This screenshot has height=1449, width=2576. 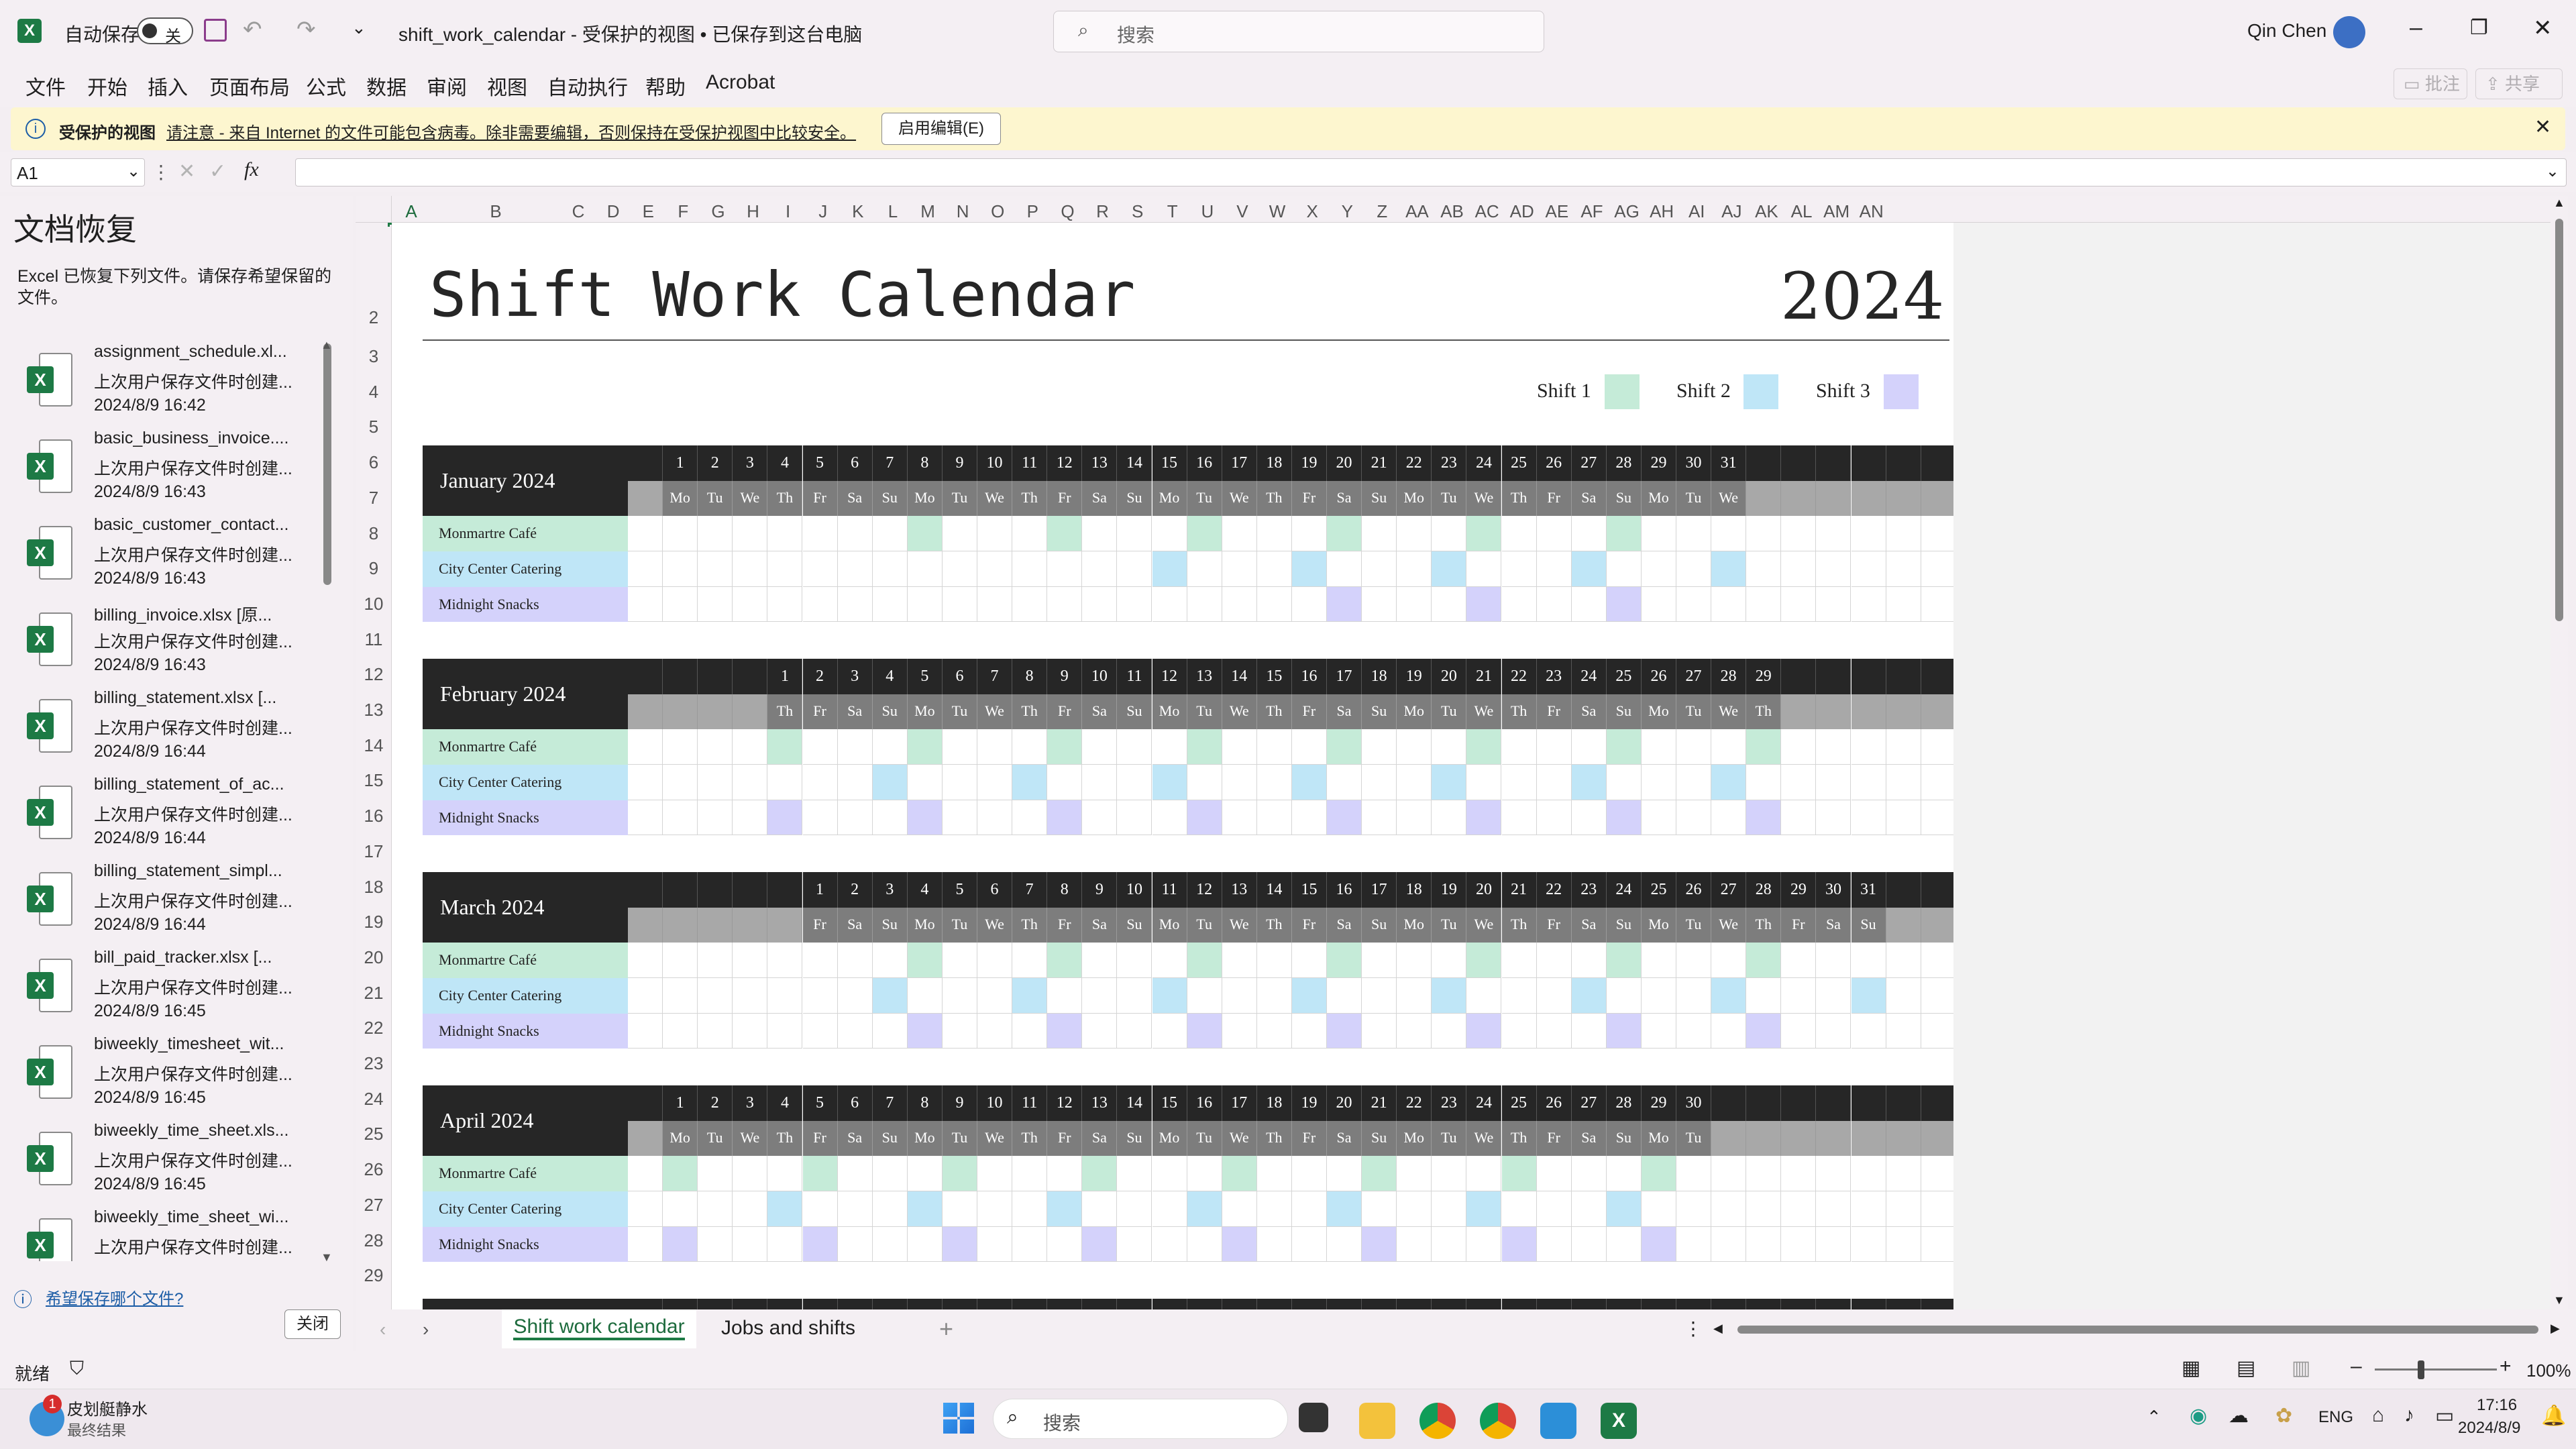 What do you see at coordinates (1242, 211) in the screenshot?
I see `column-header: V` at bounding box center [1242, 211].